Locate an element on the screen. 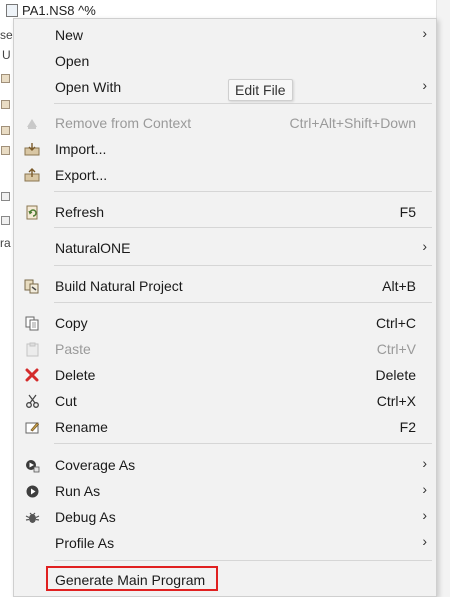  menu-item-open-with: Open With › is located at coordinates (225, 87).